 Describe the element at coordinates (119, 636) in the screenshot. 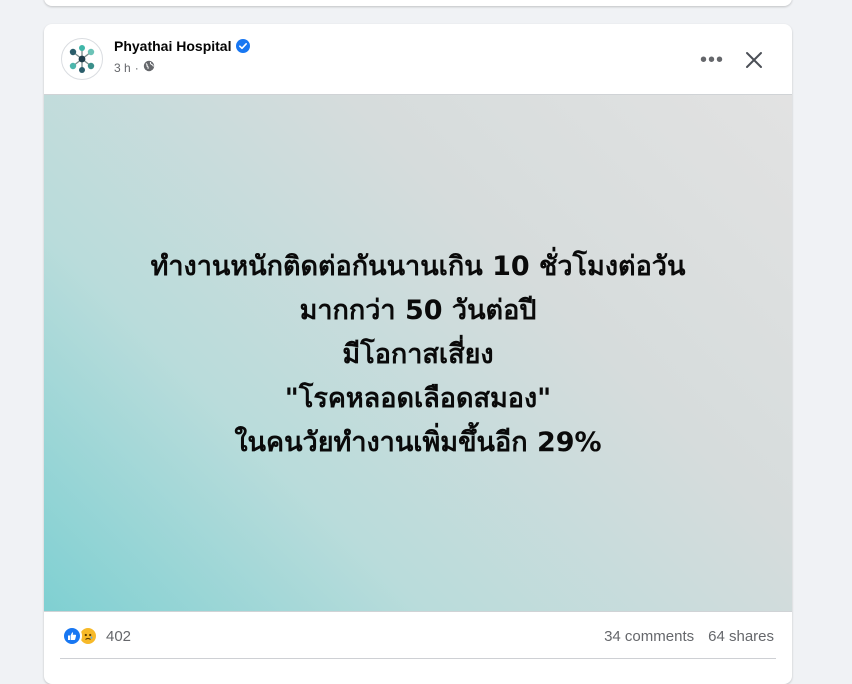

I see `reaction-count: 402` at that location.